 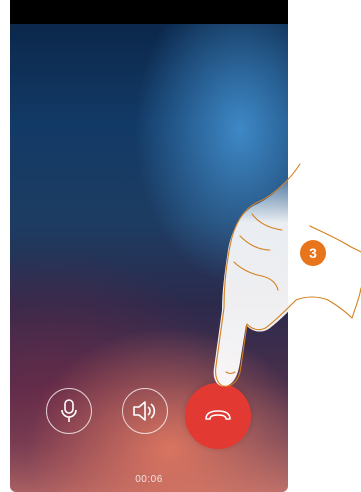 I want to click on call-duration: 00:06, so click(x=149, y=479).